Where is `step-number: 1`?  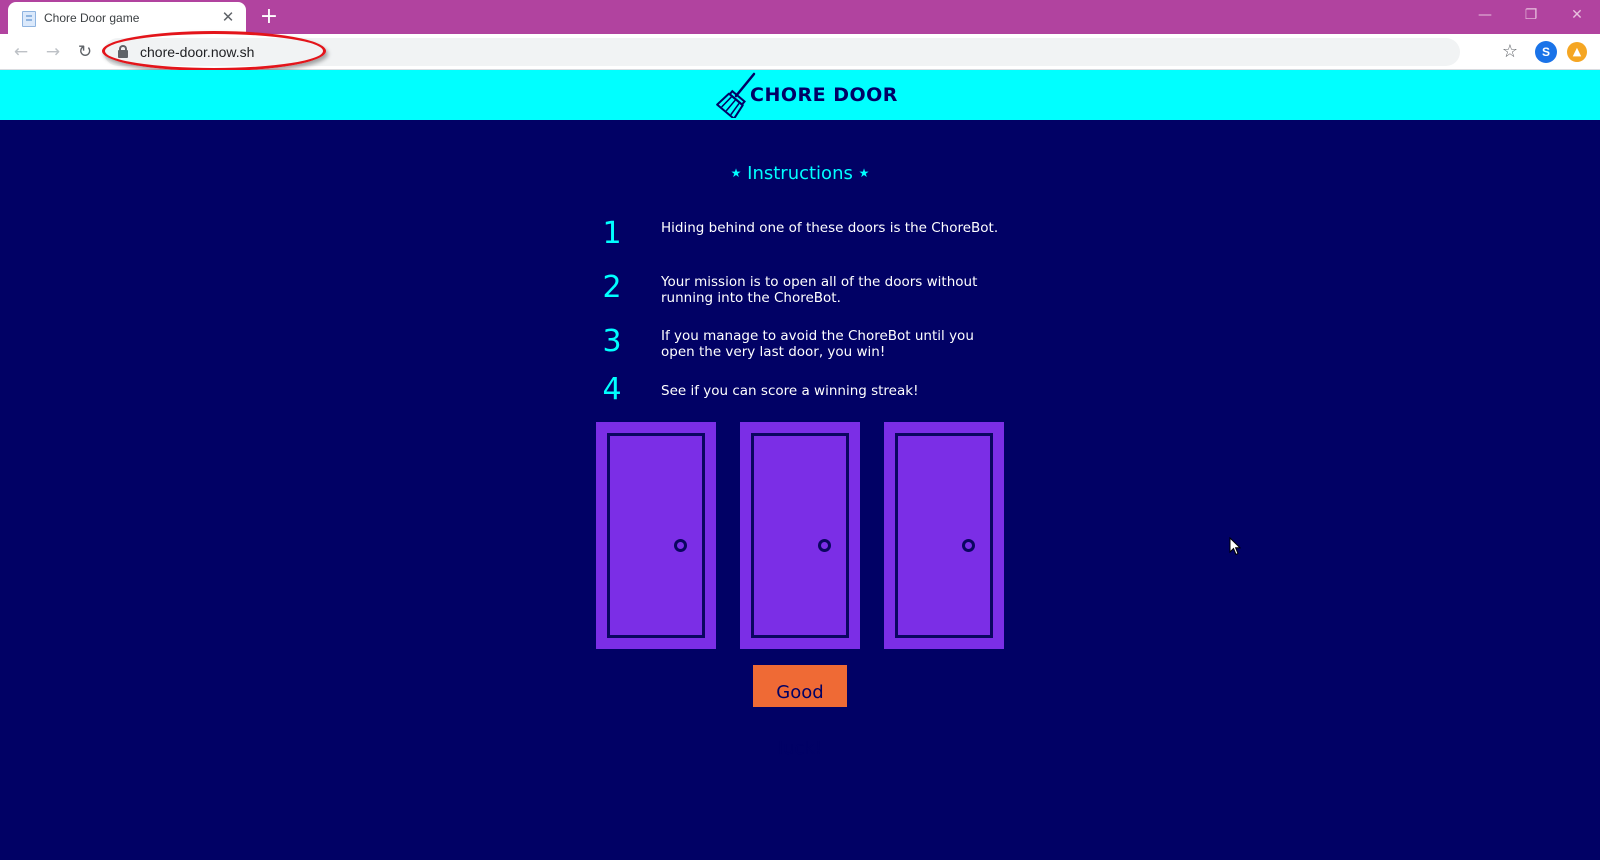 step-number: 1 is located at coordinates (612, 233).